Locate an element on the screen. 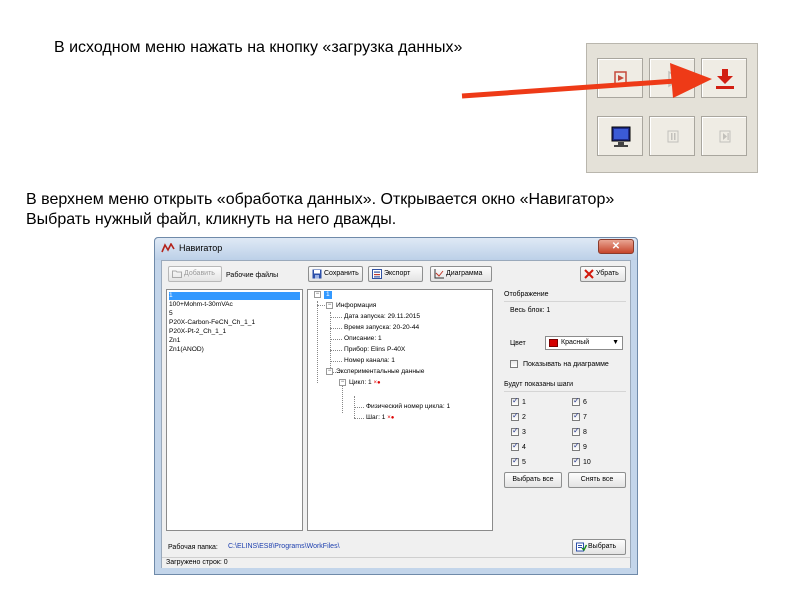 The width and height of the screenshot is (800, 600). tree-node-cycle: Цикл: 1 ×● is located at coordinates (365, 383).